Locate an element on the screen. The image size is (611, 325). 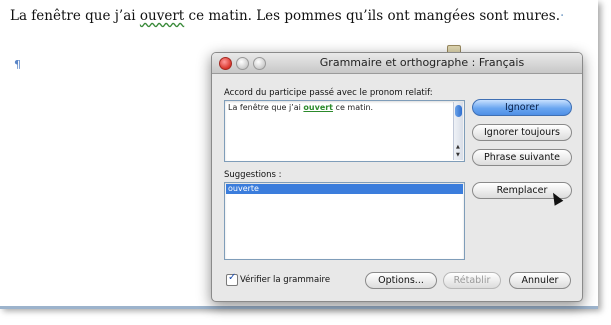
check-grammar-checkbox is located at coordinates (232, 279).